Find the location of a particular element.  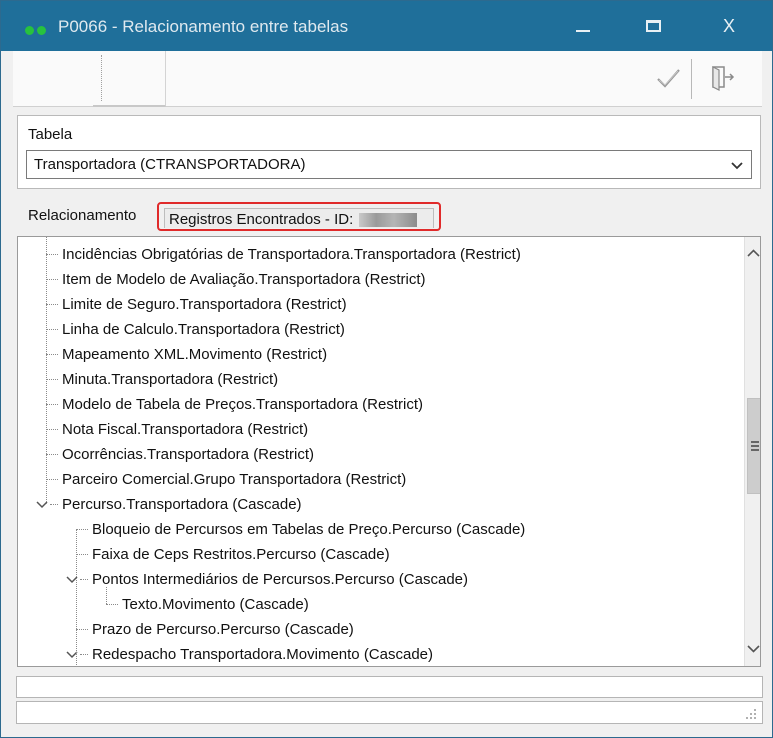

scroll-down-button is located at coordinates (752, 649).